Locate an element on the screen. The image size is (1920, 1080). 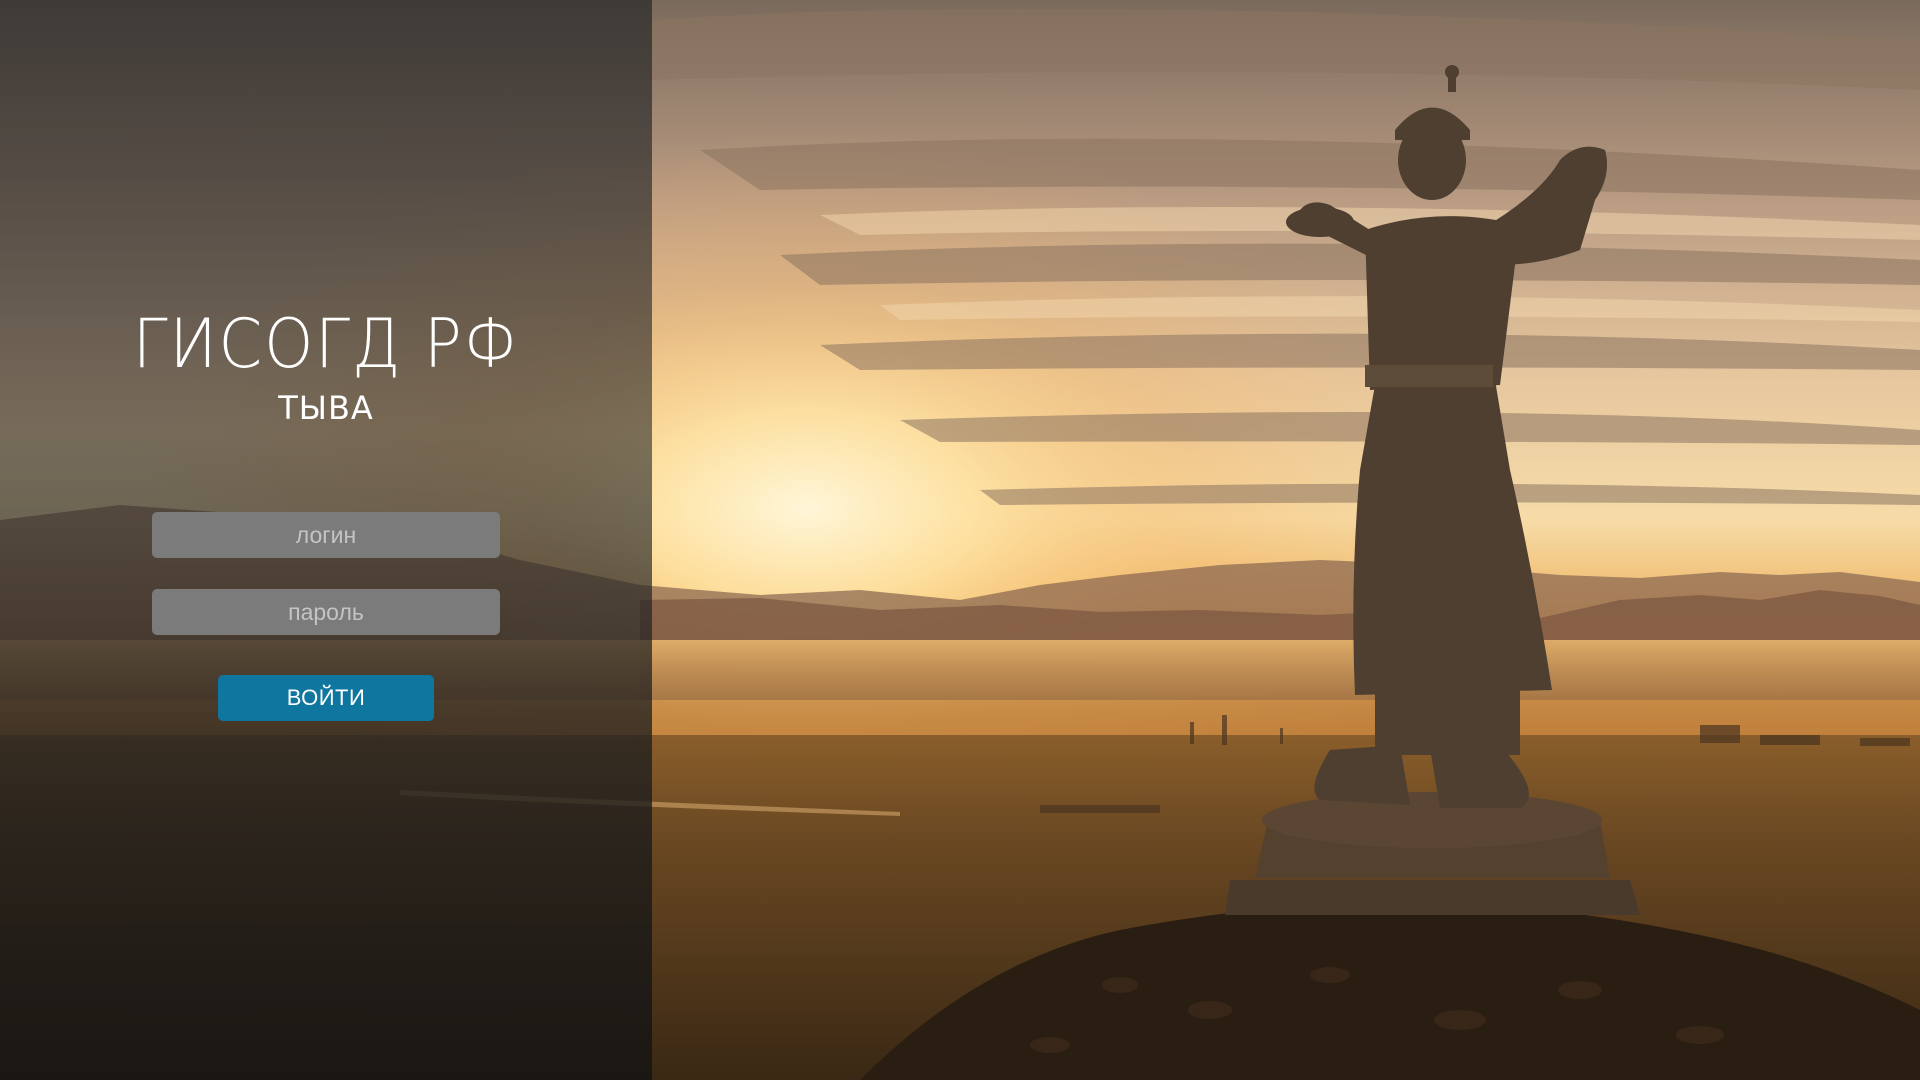
login-input is located at coordinates (326, 535).